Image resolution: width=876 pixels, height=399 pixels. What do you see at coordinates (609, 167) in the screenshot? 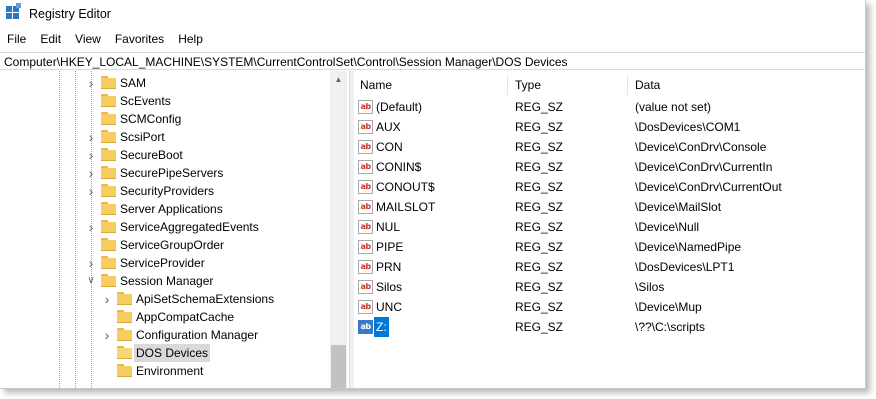
I see `value-row: ab CONIN$ REG_SZ \Device\ConDrv\CurrentIn` at bounding box center [609, 167].